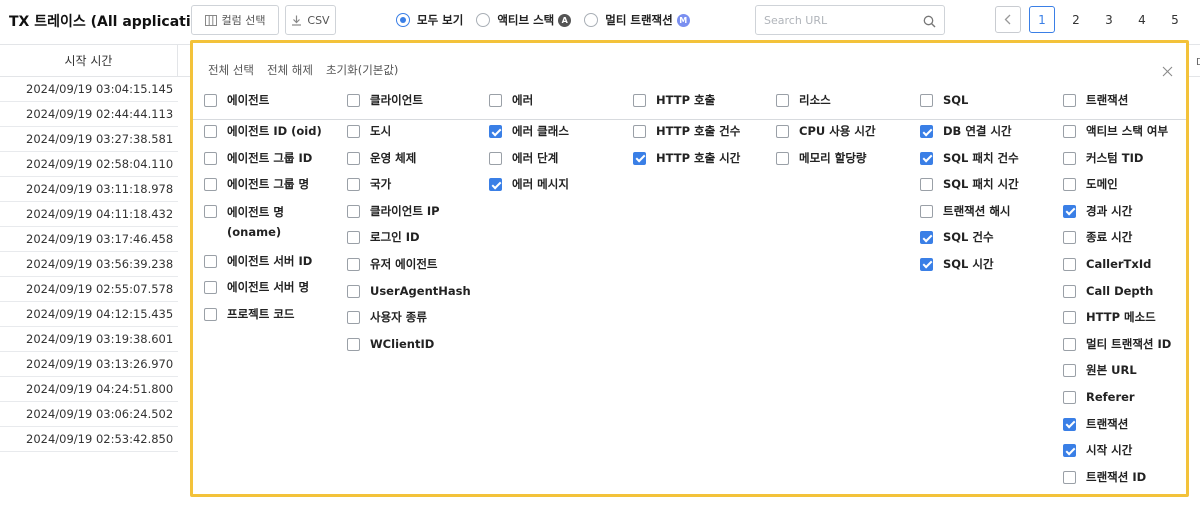 This screenshot has height=506, width=1200. Describe the element at coordinates (803, 108) in the screenshot. I see `group-header-checkbox: 리소스` at that location.